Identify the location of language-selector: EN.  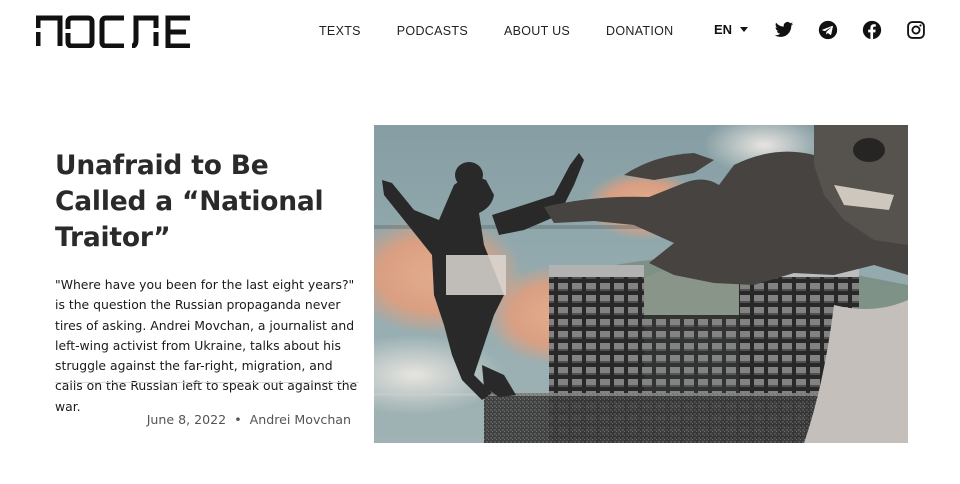
(731, 29).